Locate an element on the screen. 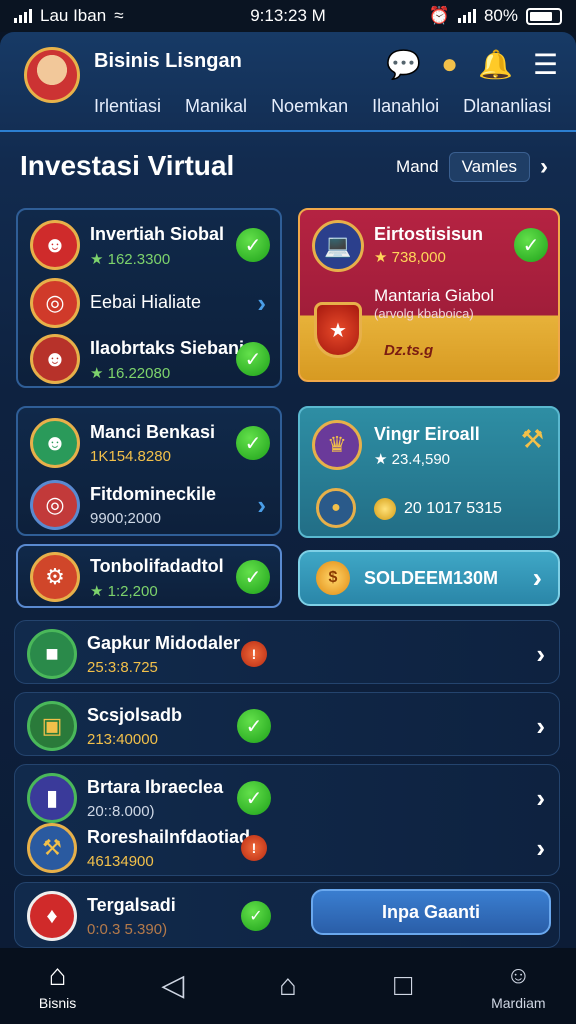  coin-icon is located at coordinates (385, 509).